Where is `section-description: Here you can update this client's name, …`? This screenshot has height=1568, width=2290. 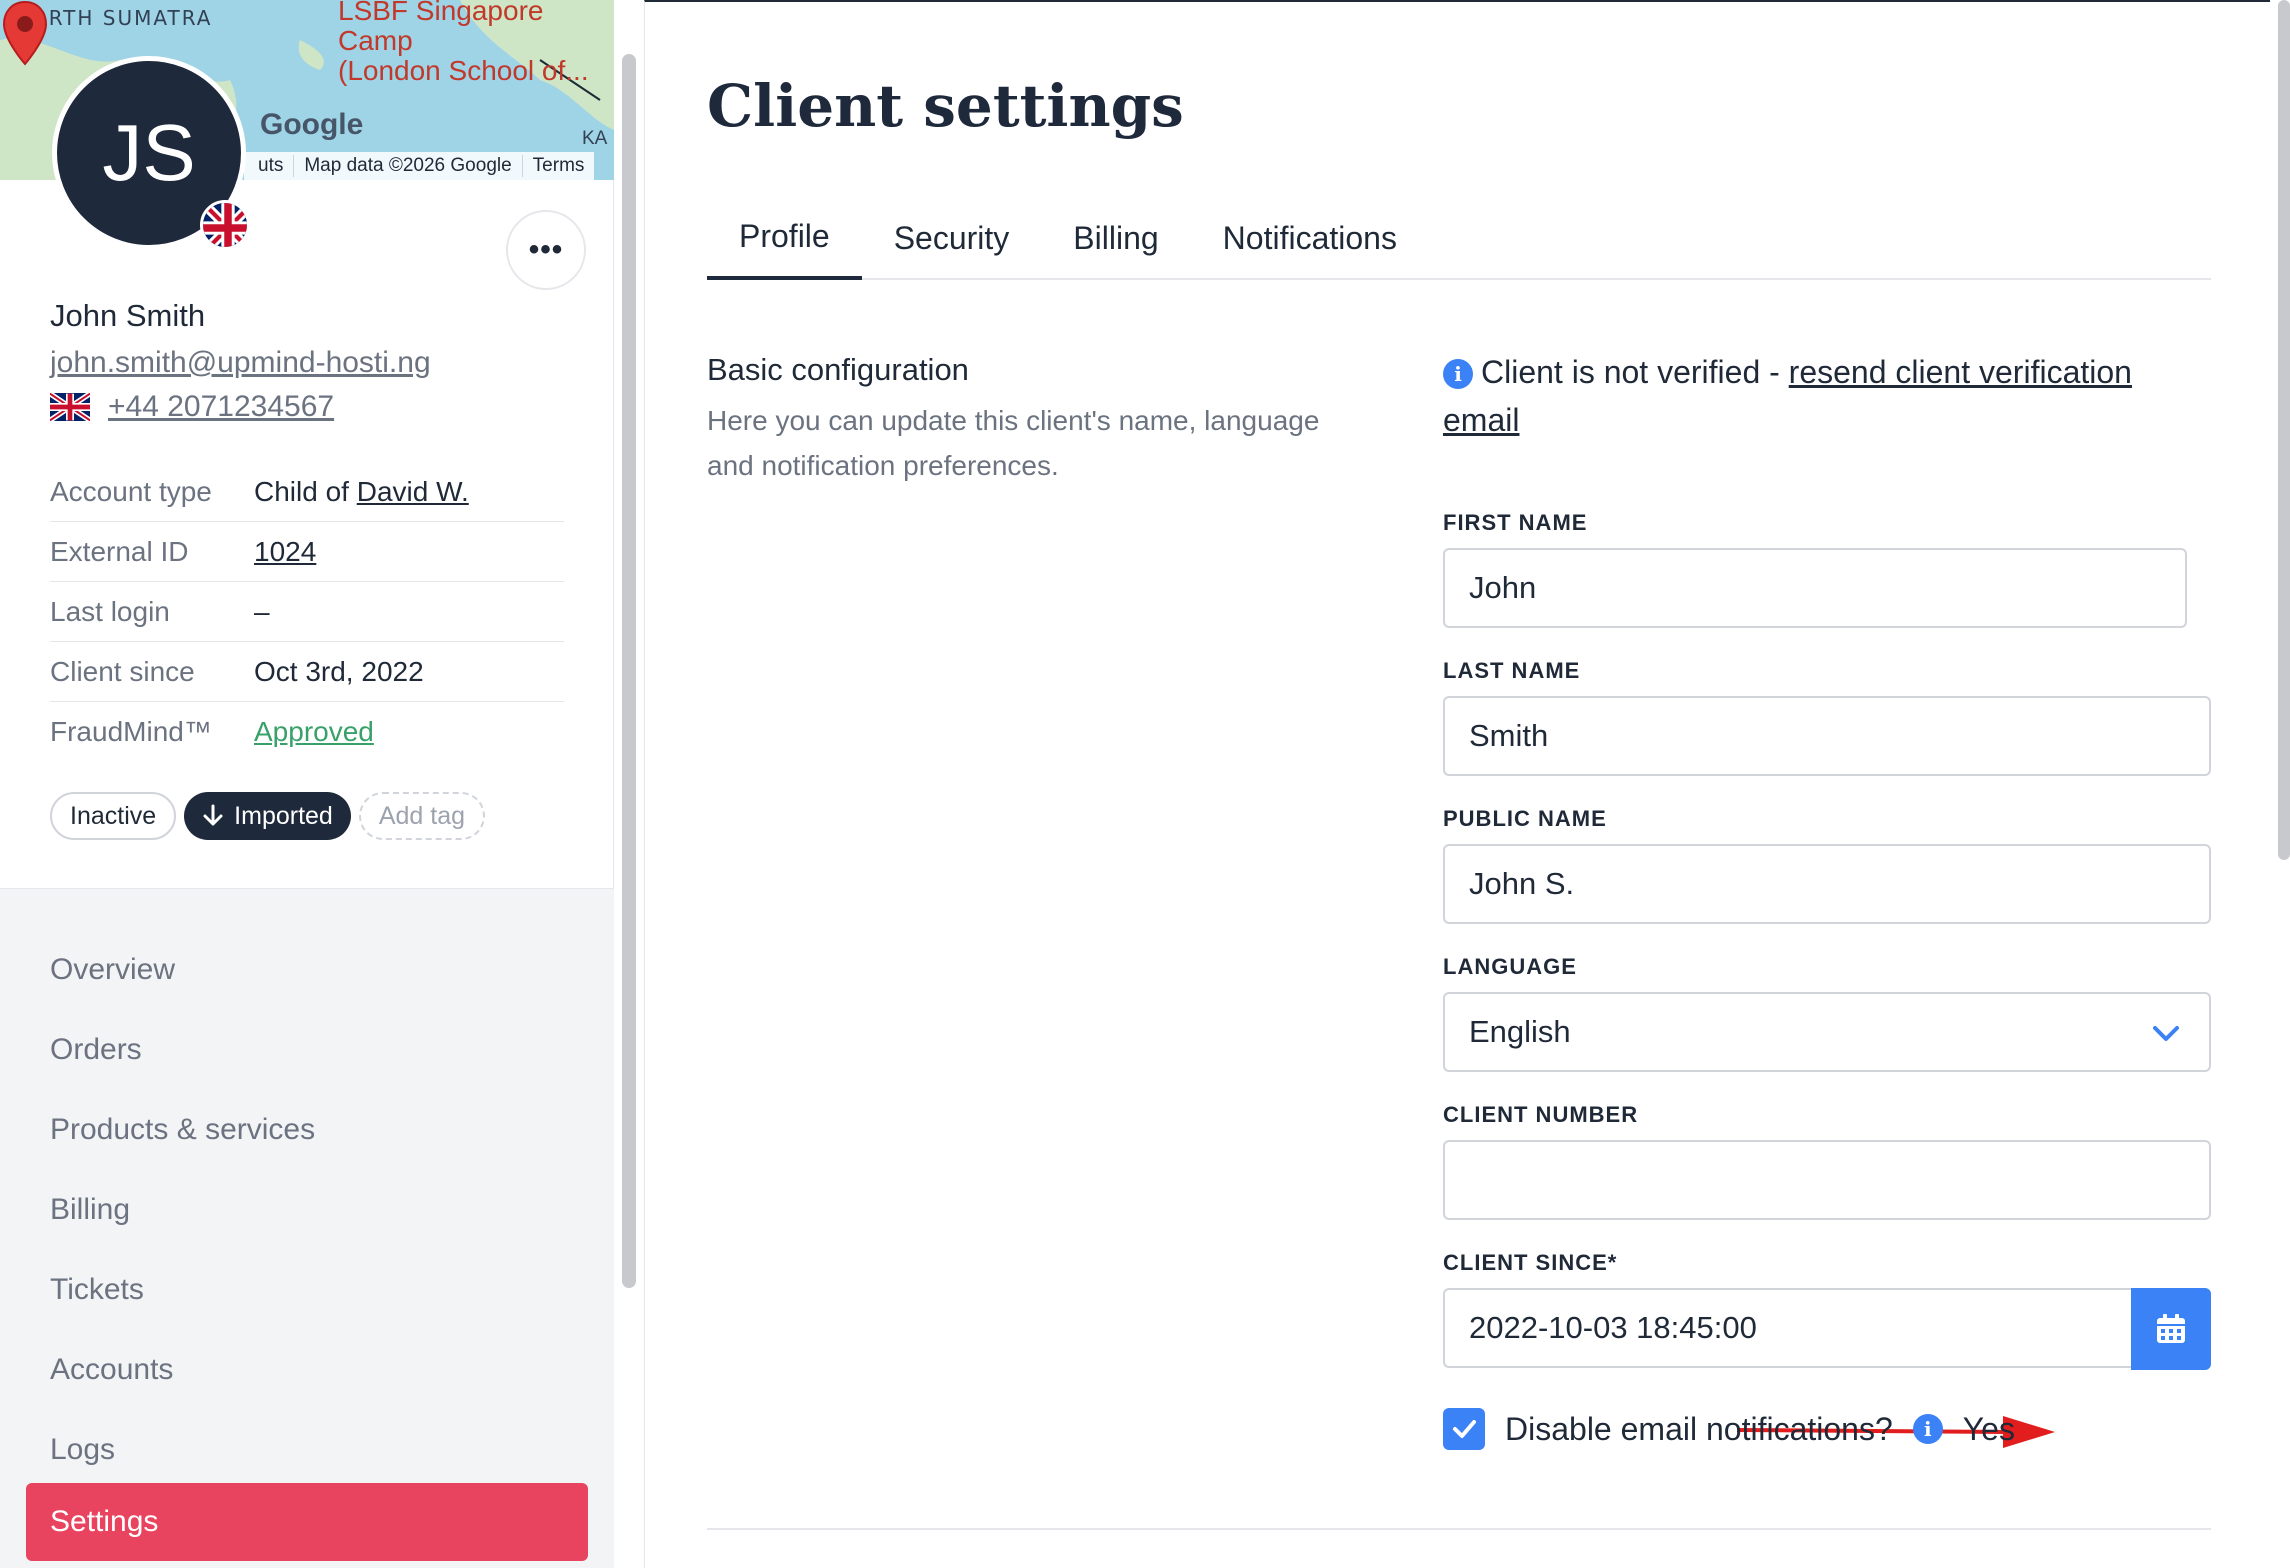 section-description: Here you can update this client's name, … is located at coordinates (1013, 443).